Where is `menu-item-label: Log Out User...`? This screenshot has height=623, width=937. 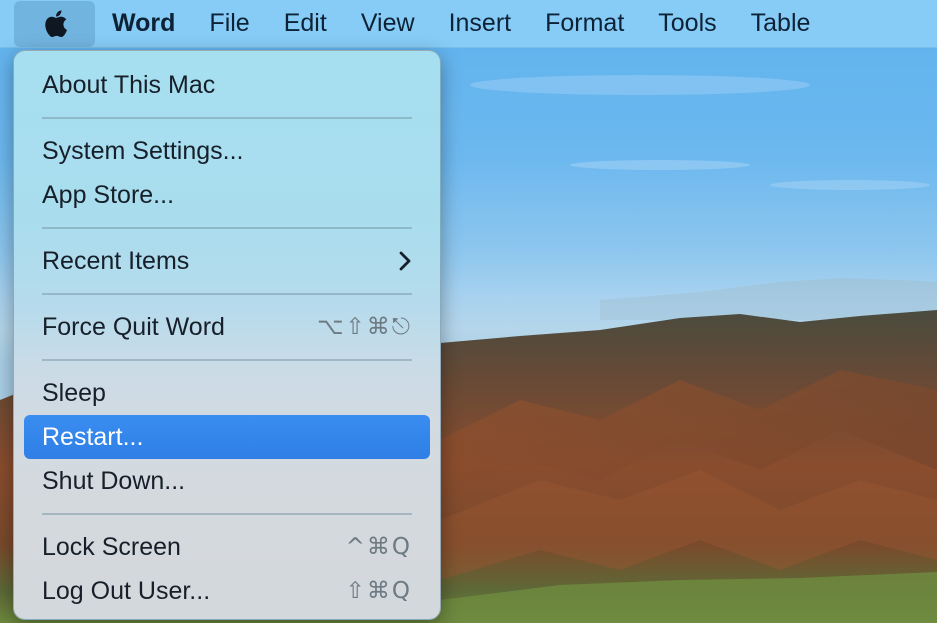 menu-item-label: Log Out User... is located at coordinates (126, 590).